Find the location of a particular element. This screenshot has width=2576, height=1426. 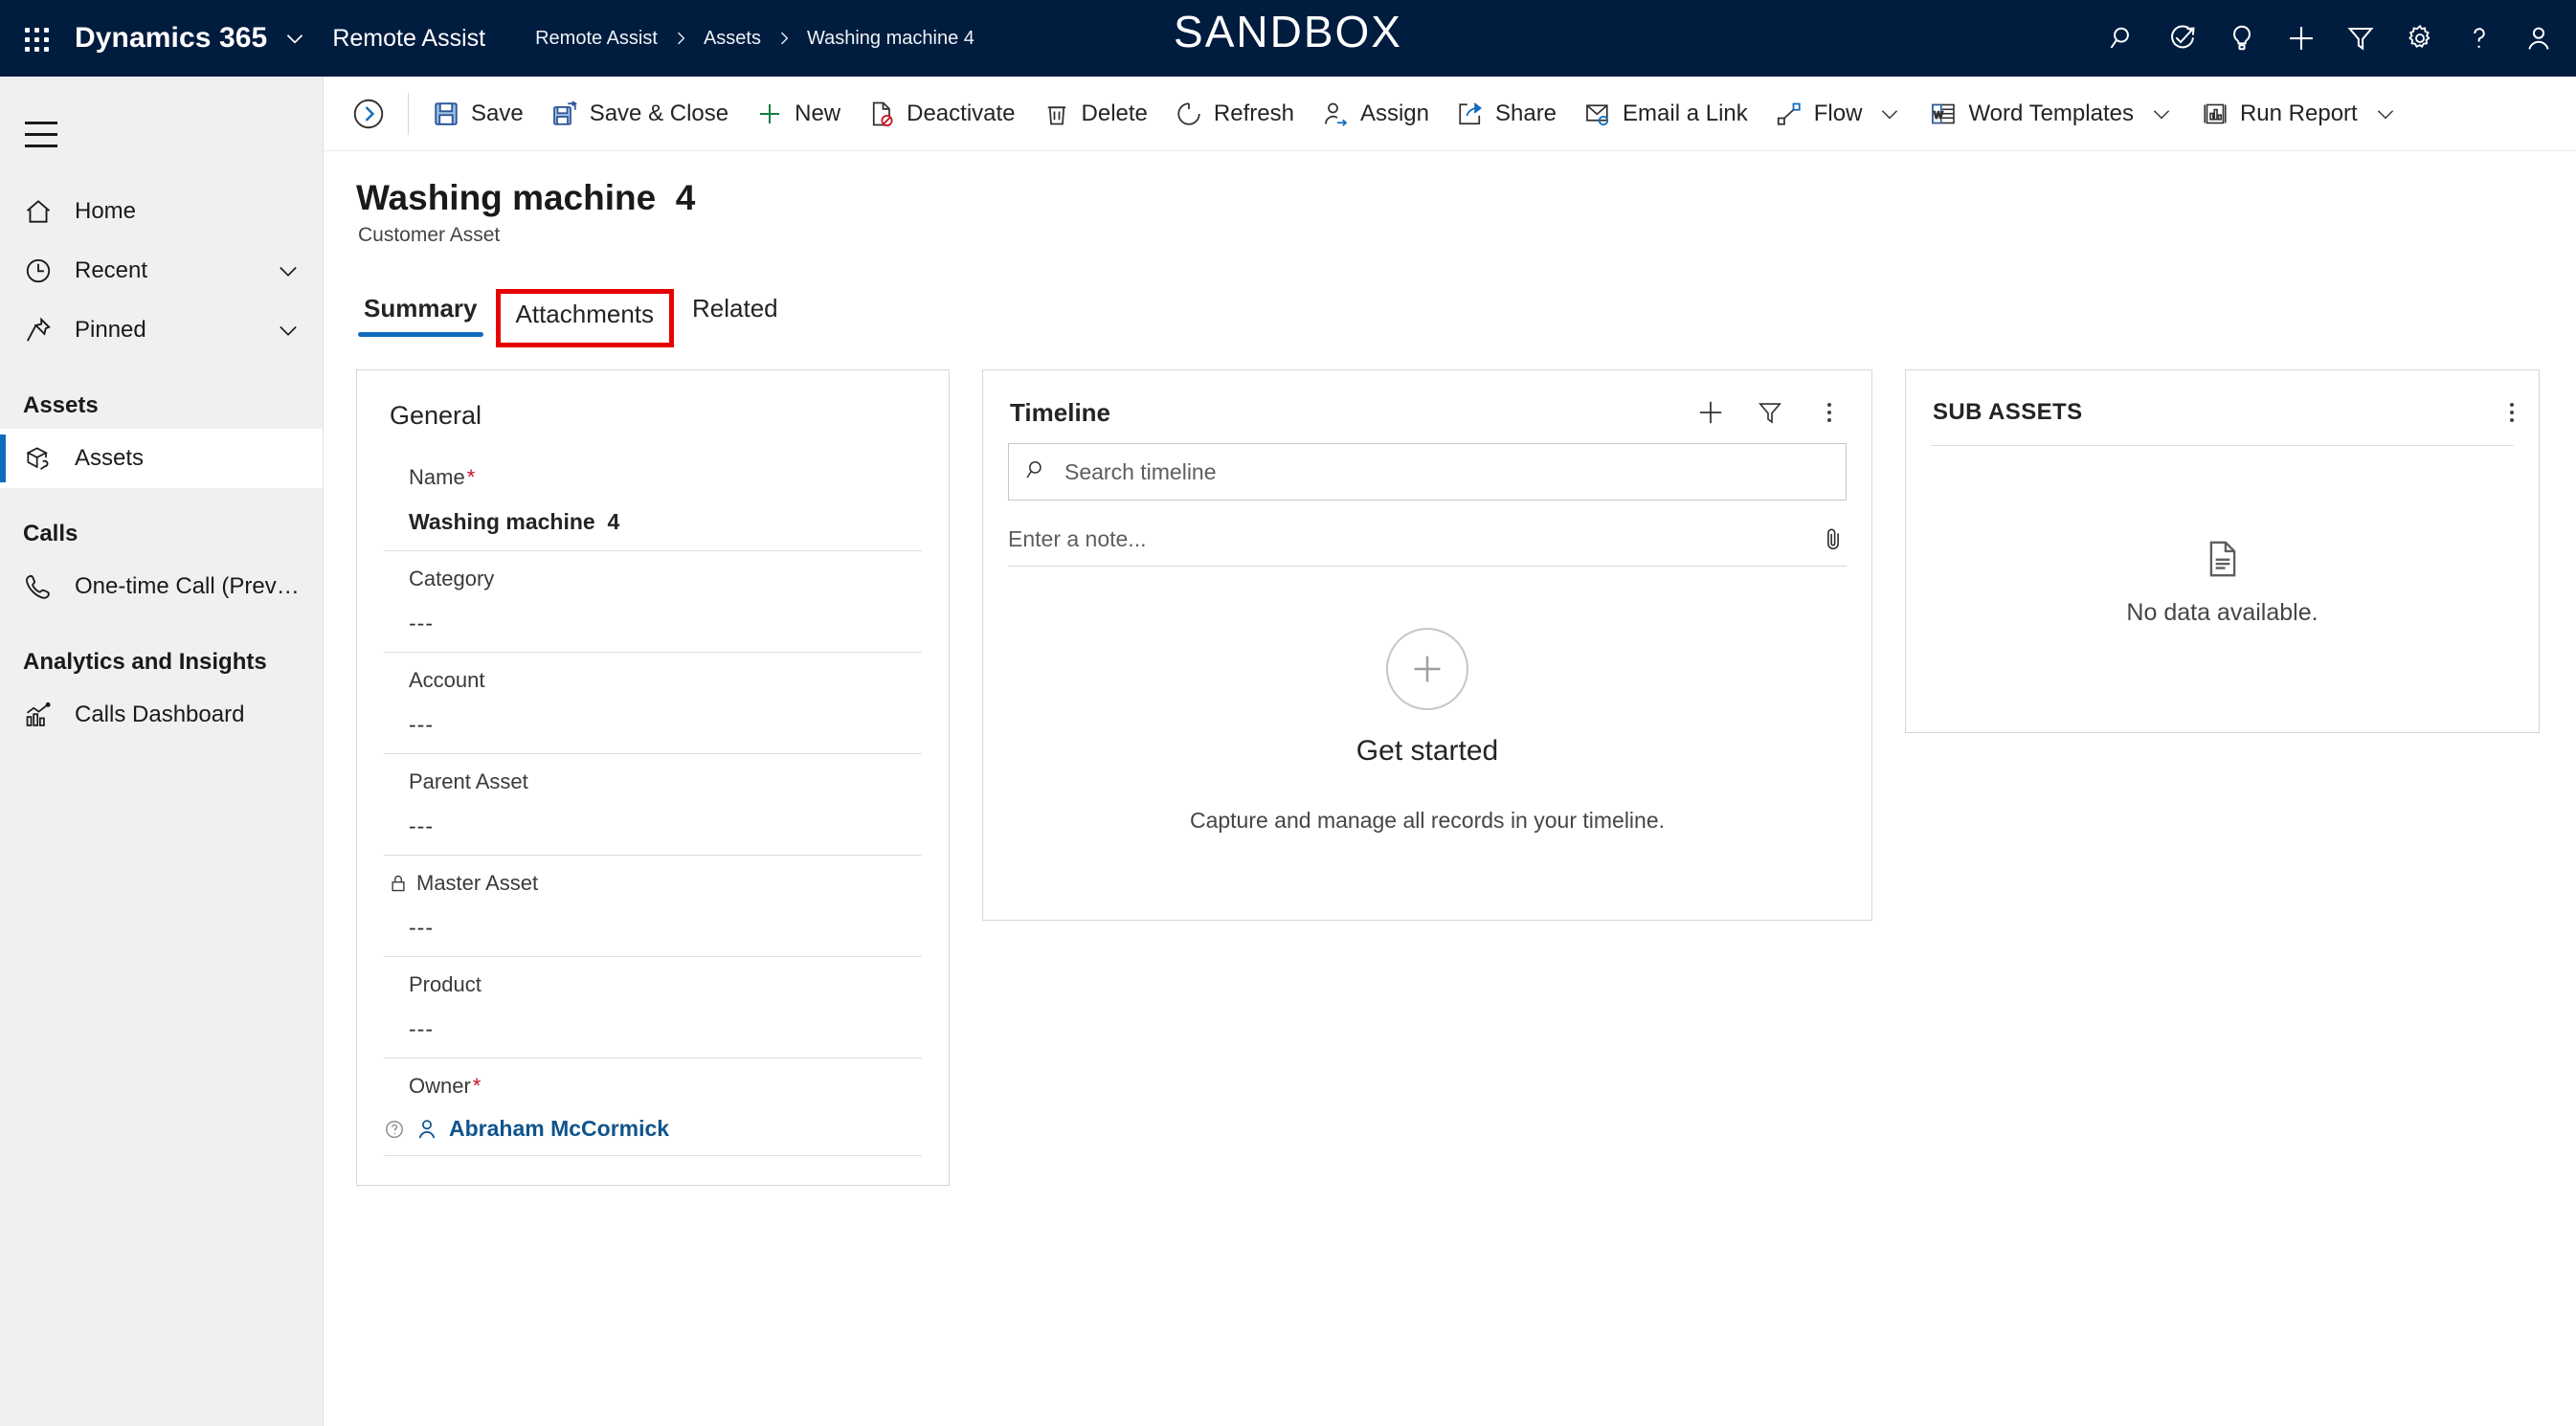

save-and-close-button: Save & Close is located at coordinates (640, 114).